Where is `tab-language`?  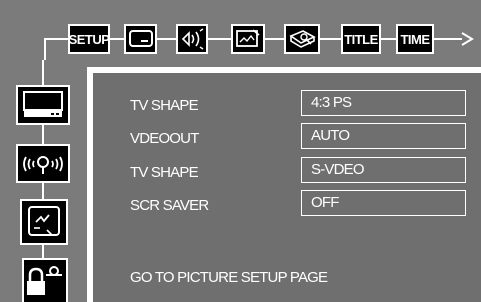 tab-language is located at coordinates (302, 39).